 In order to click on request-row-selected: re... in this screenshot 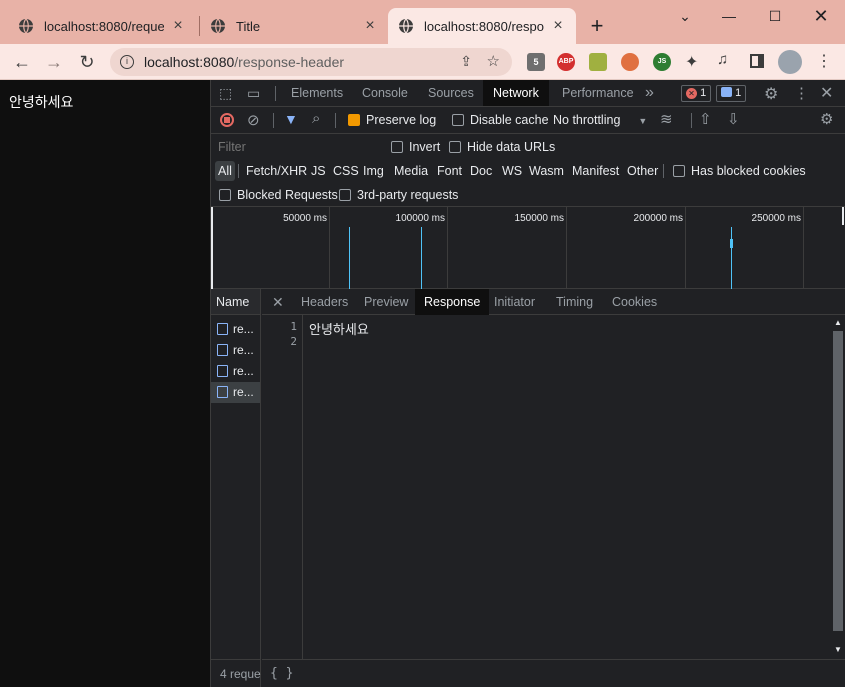, I will do `click(235, 392)`.